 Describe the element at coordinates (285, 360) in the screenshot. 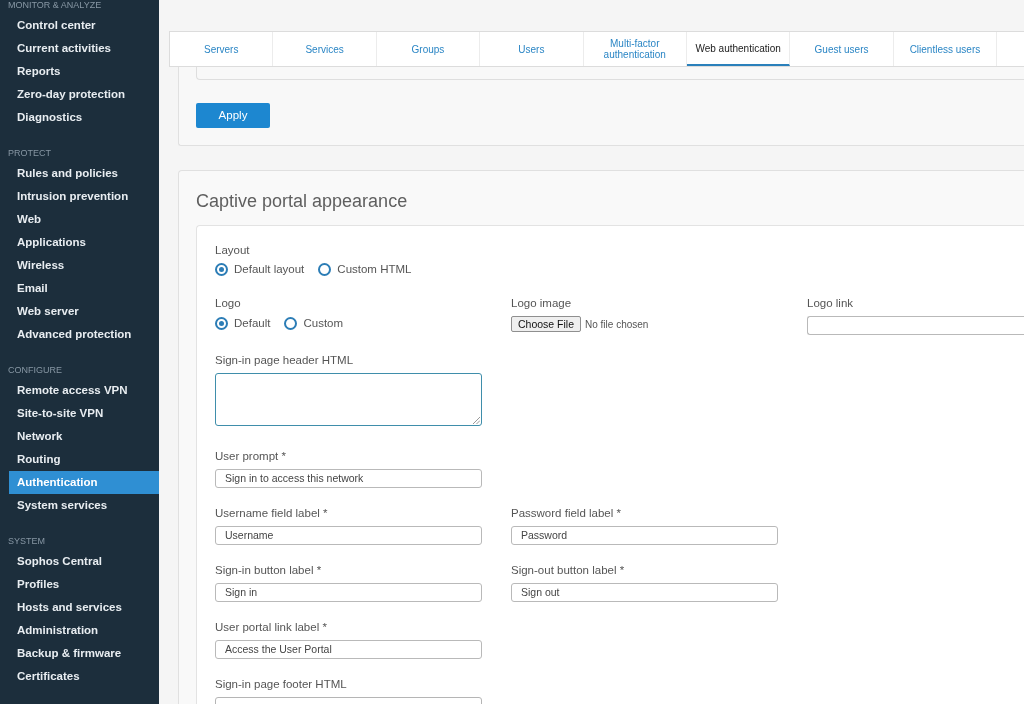

I see `field-label: Sign-in page header HTML` at that location.